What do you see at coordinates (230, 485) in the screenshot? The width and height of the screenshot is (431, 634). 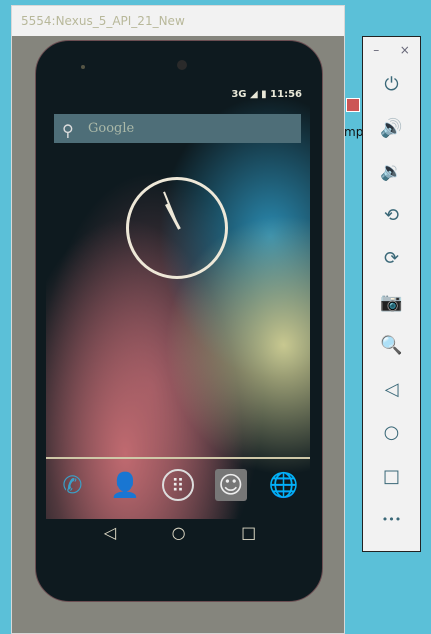 I see `messaging-icon: ☺` at bounding box center [230, 485].